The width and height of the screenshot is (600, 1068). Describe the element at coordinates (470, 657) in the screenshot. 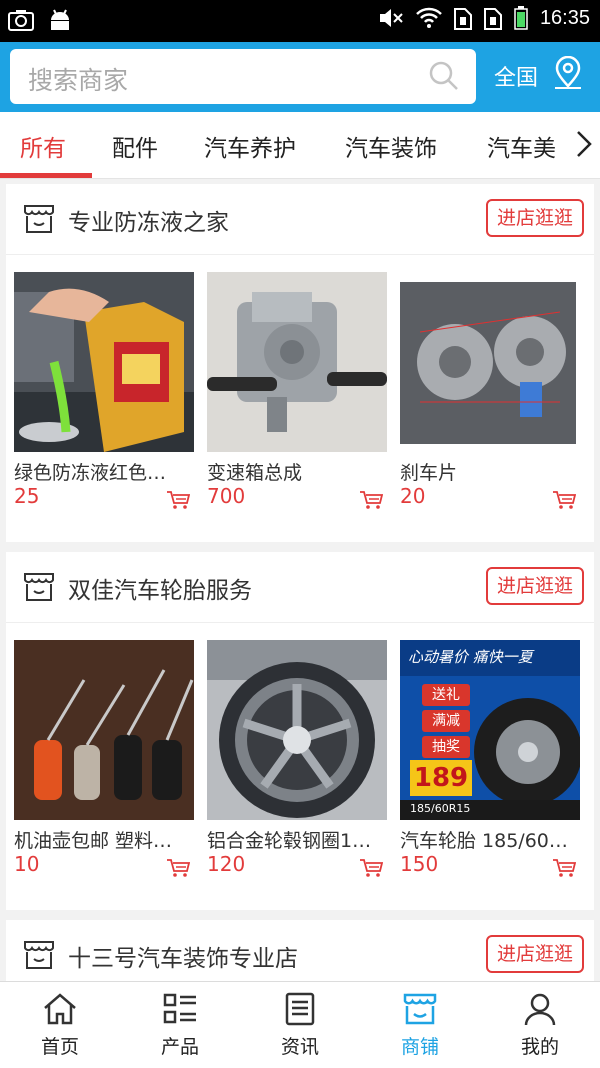

I see `banner-headline: 心动暑价 痛快一夏` at that location.